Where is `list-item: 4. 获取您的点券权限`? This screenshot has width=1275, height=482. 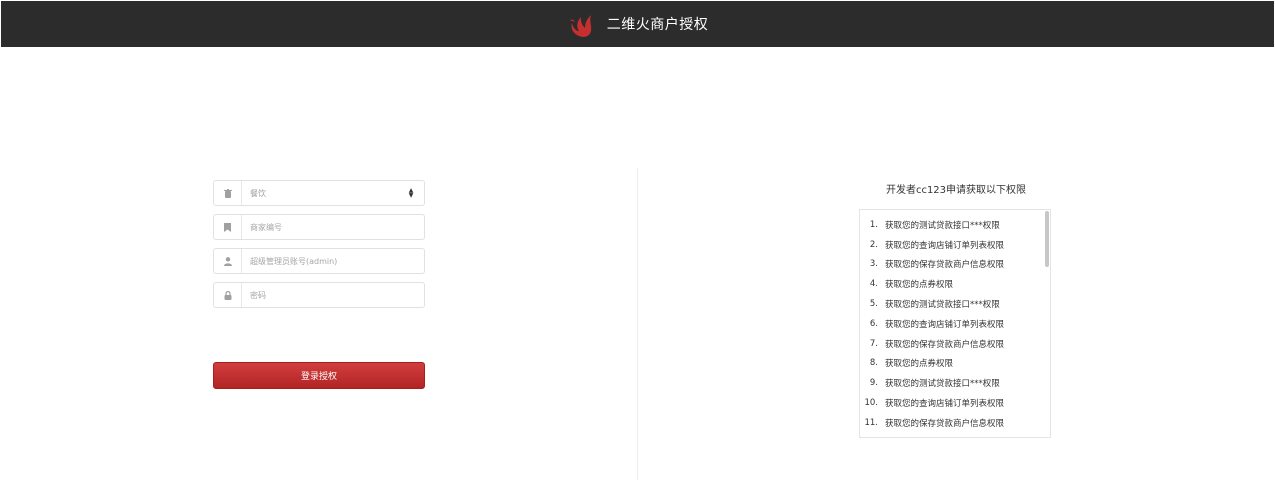
list-item: 4. 获取您的点券权限 is located at coordinates (955, 284).